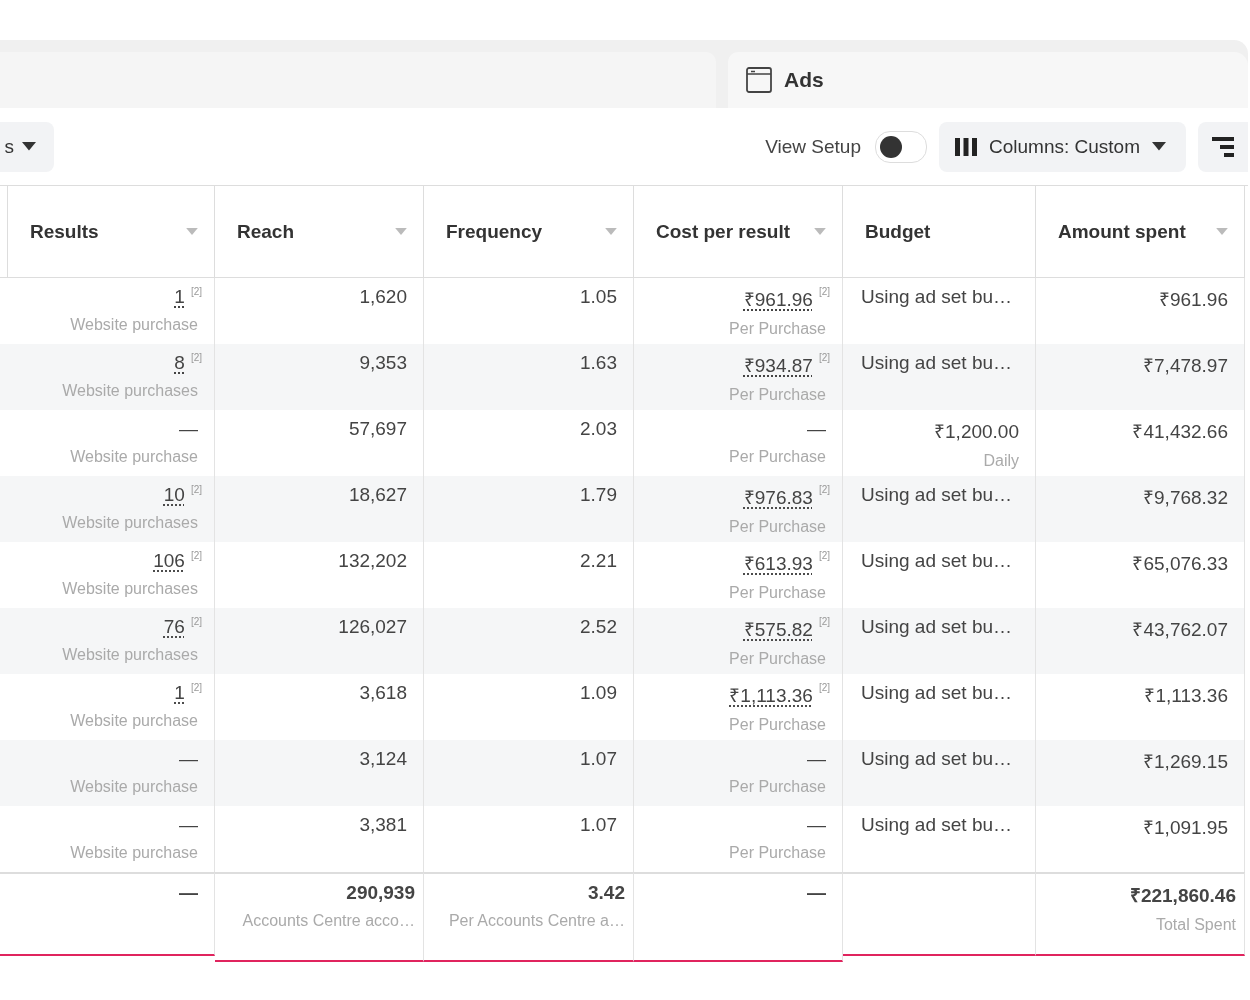 This screenshot has height=1000, width=1250. Describe the element at coordinates (383, 693) in the screenshot. I see `reach-value: 3,618` at that location.